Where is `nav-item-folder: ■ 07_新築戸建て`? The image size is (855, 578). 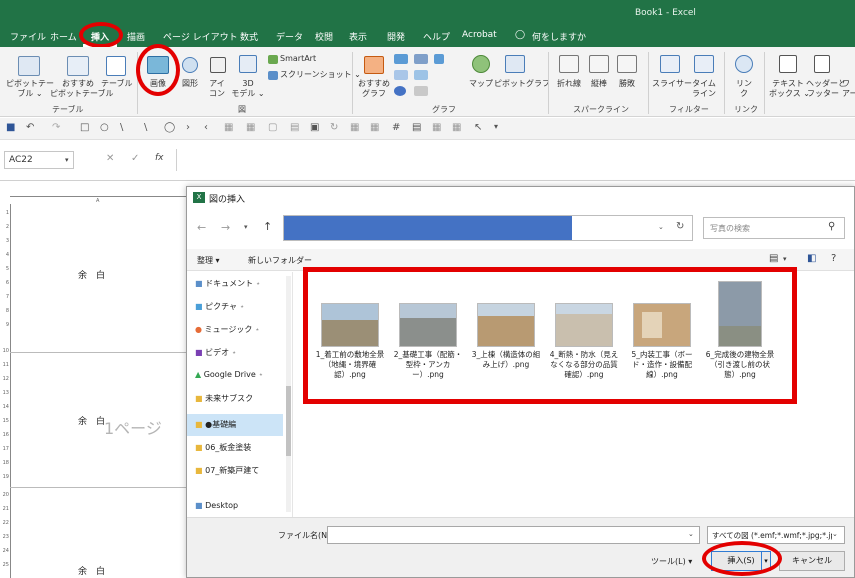 nav-item-folder: ■ 07_新築戸建て is located at coordinates (227, 470).